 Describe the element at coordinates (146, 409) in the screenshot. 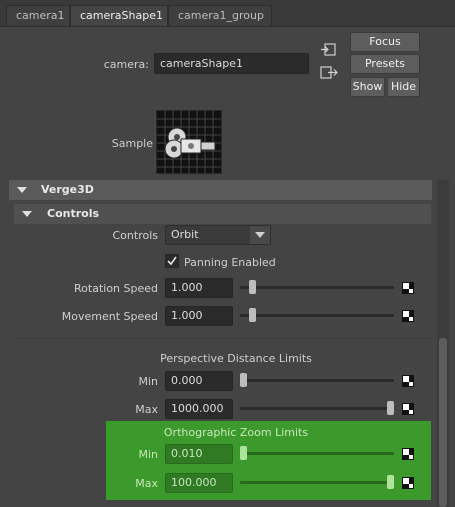

I see `perspective-max-label: Max` at that location.